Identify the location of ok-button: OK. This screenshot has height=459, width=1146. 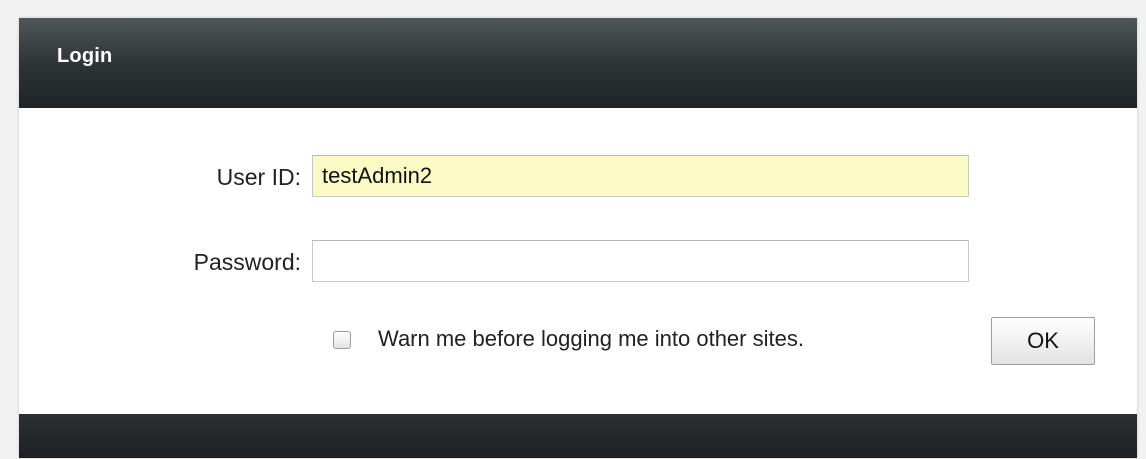
(1043, 341).